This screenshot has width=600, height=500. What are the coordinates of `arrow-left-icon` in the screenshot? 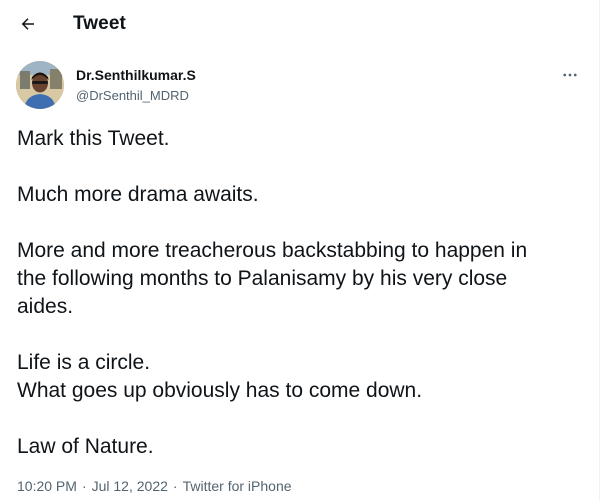 It's located at (27, 24).